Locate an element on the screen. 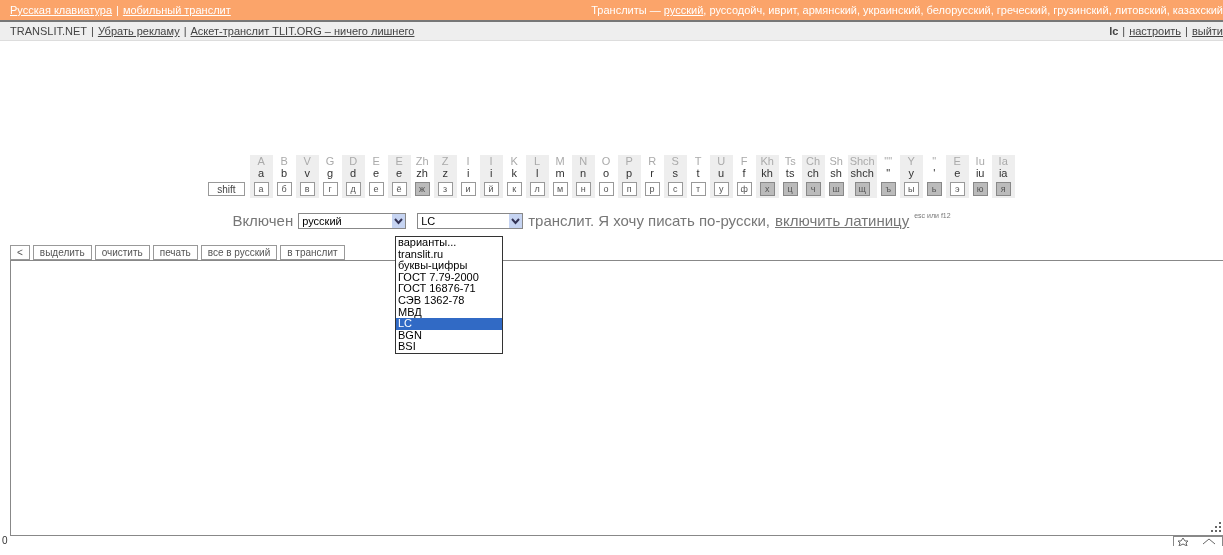  toolbar-button: все в русский is located at coordinates (239, 252).